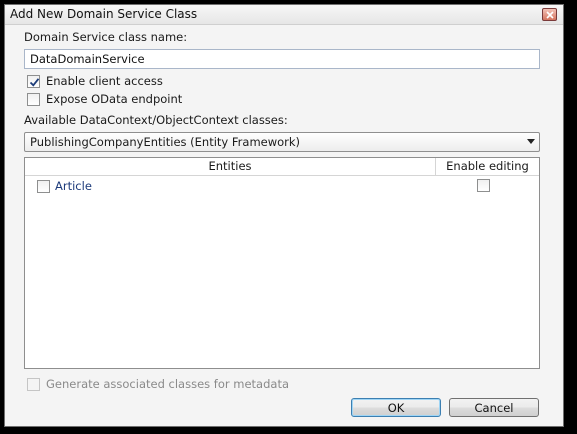  I want to click on title-bar: Add New Domain Service Class, so click(284, 15).